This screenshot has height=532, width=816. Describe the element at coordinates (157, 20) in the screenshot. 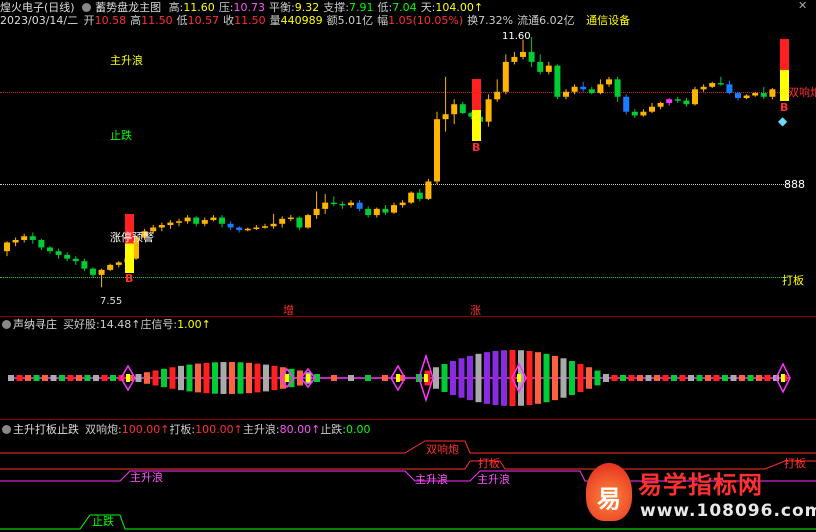

I see `quote-field-value: 11.50` at that location.